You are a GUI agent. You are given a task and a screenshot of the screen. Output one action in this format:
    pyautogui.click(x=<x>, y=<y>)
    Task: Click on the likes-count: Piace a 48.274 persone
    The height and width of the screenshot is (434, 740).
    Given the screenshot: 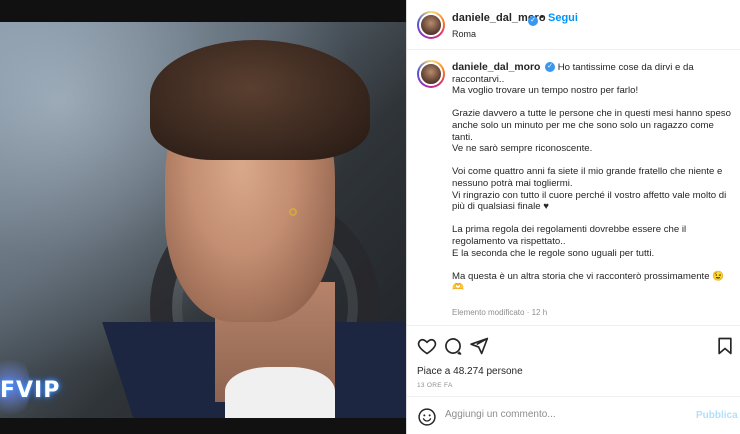 What is the action you would take?
    pyautogui.click(x=470, y=371)
    